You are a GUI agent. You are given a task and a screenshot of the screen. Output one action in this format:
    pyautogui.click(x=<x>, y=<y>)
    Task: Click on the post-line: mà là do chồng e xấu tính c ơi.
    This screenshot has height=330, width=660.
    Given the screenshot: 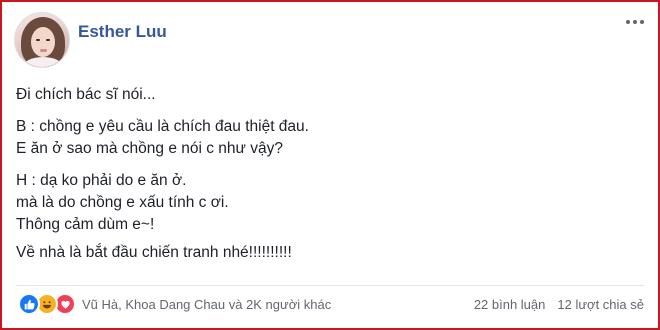 What is the action you would take?
    pyautogui.click(x=122, y=202)
    